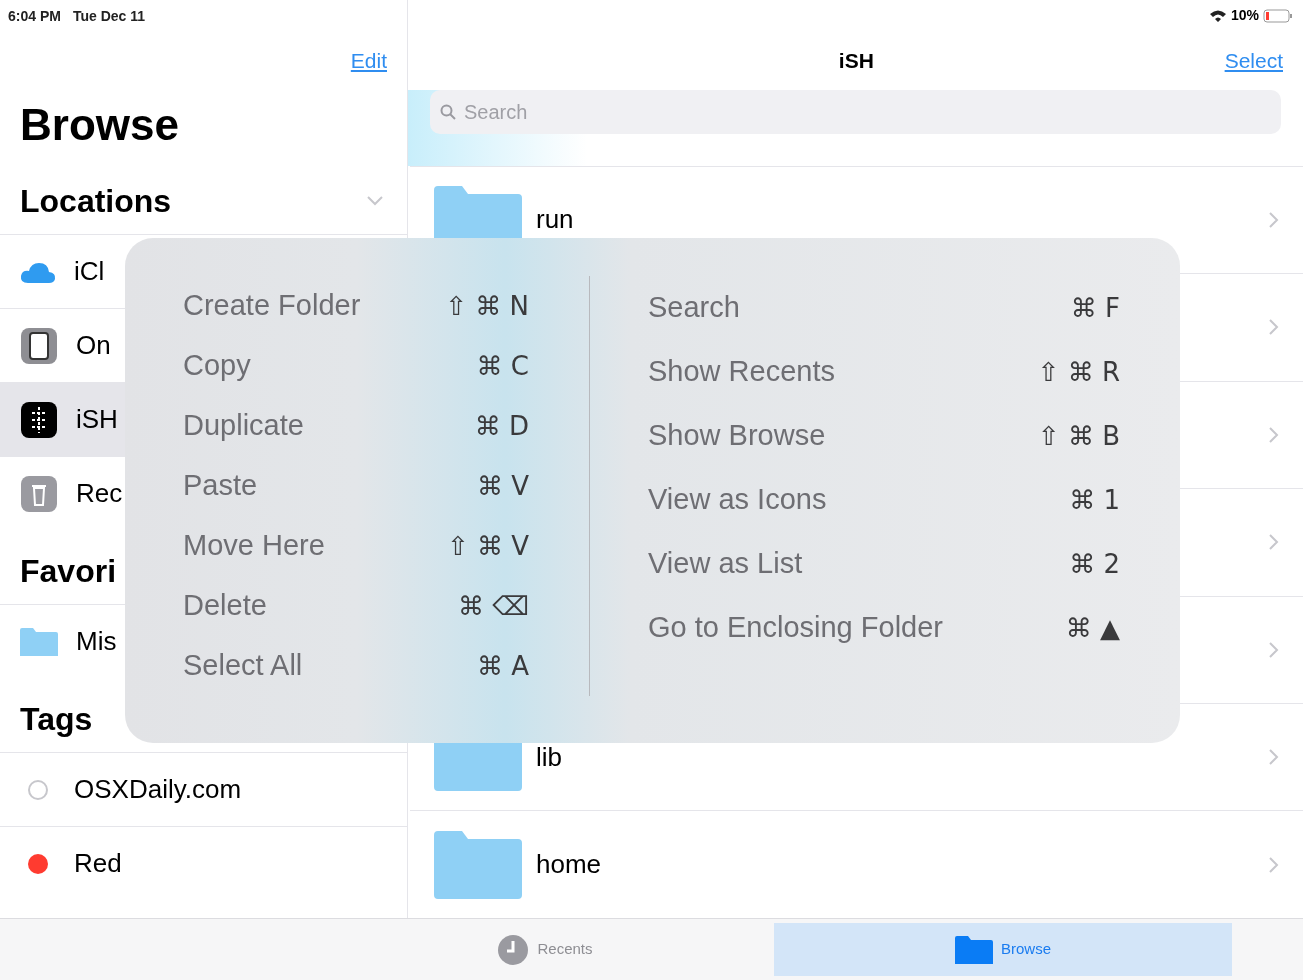  Describe the element at coordinates (884, 372) in the screenshot. I see `shortcut-item: Show Recents ⇧ ⌘ R` at that location.